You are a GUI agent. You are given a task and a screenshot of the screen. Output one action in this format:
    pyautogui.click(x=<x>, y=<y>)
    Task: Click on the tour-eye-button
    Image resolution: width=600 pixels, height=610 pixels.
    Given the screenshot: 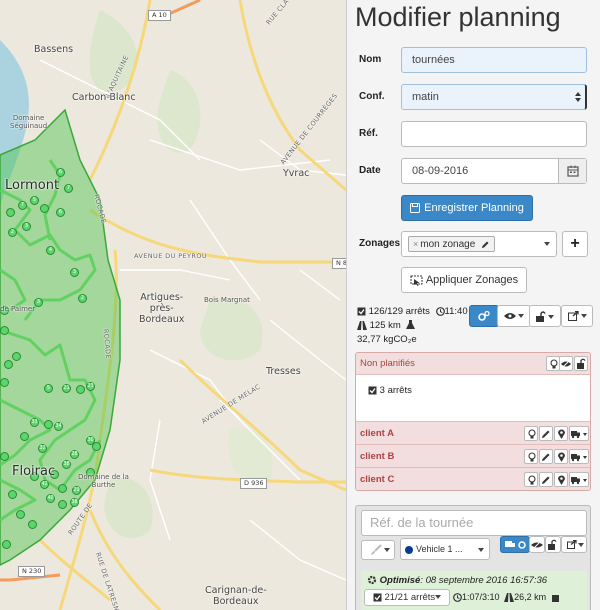 What is the action you would take?
    pyautogui.click(x=537, y=544)
    